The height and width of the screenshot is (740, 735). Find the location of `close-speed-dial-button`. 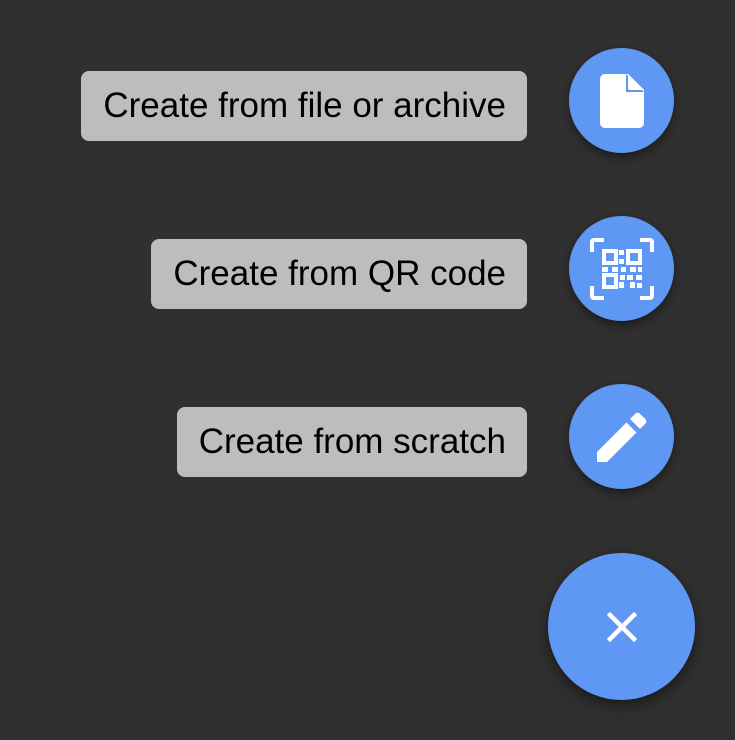

close-speed-dial-button is located at coordinates (621, 626).